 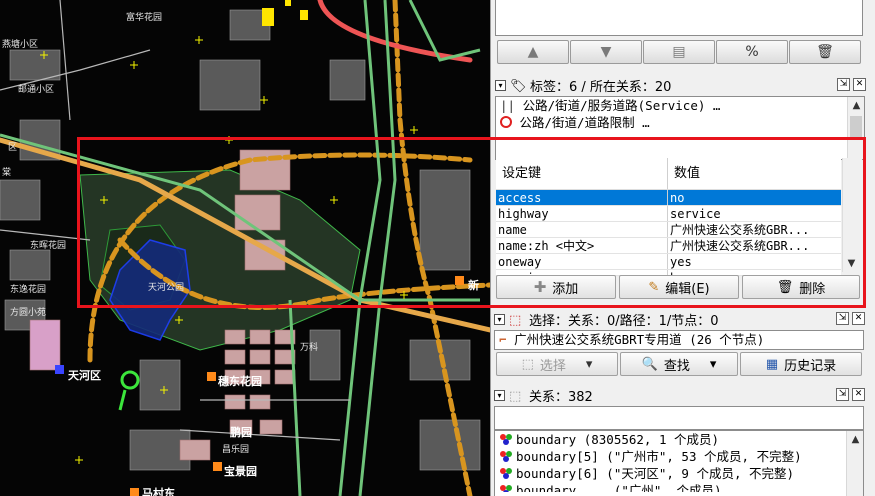 What do you see at coordinates (236, 450) in the screenshot?
I see `map-label: 昌乐园` at bounding box center [236, 450].